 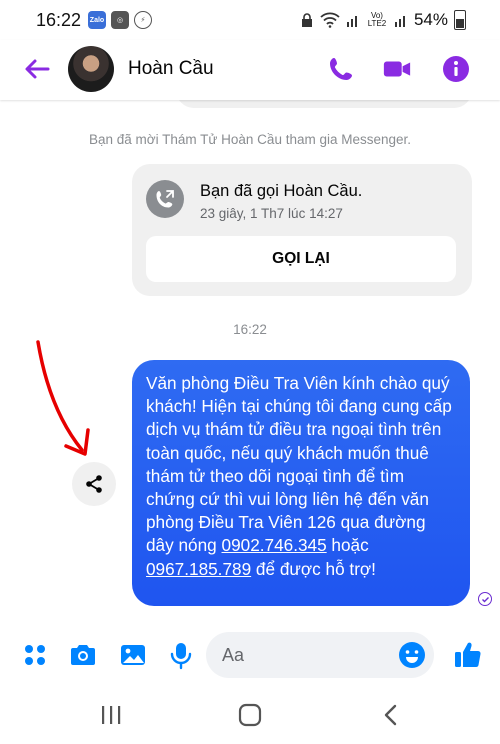 What do you see at coordinates (330, 20) in the screenshot?
I see `wifi-icon` at bounding box center [330, 20].